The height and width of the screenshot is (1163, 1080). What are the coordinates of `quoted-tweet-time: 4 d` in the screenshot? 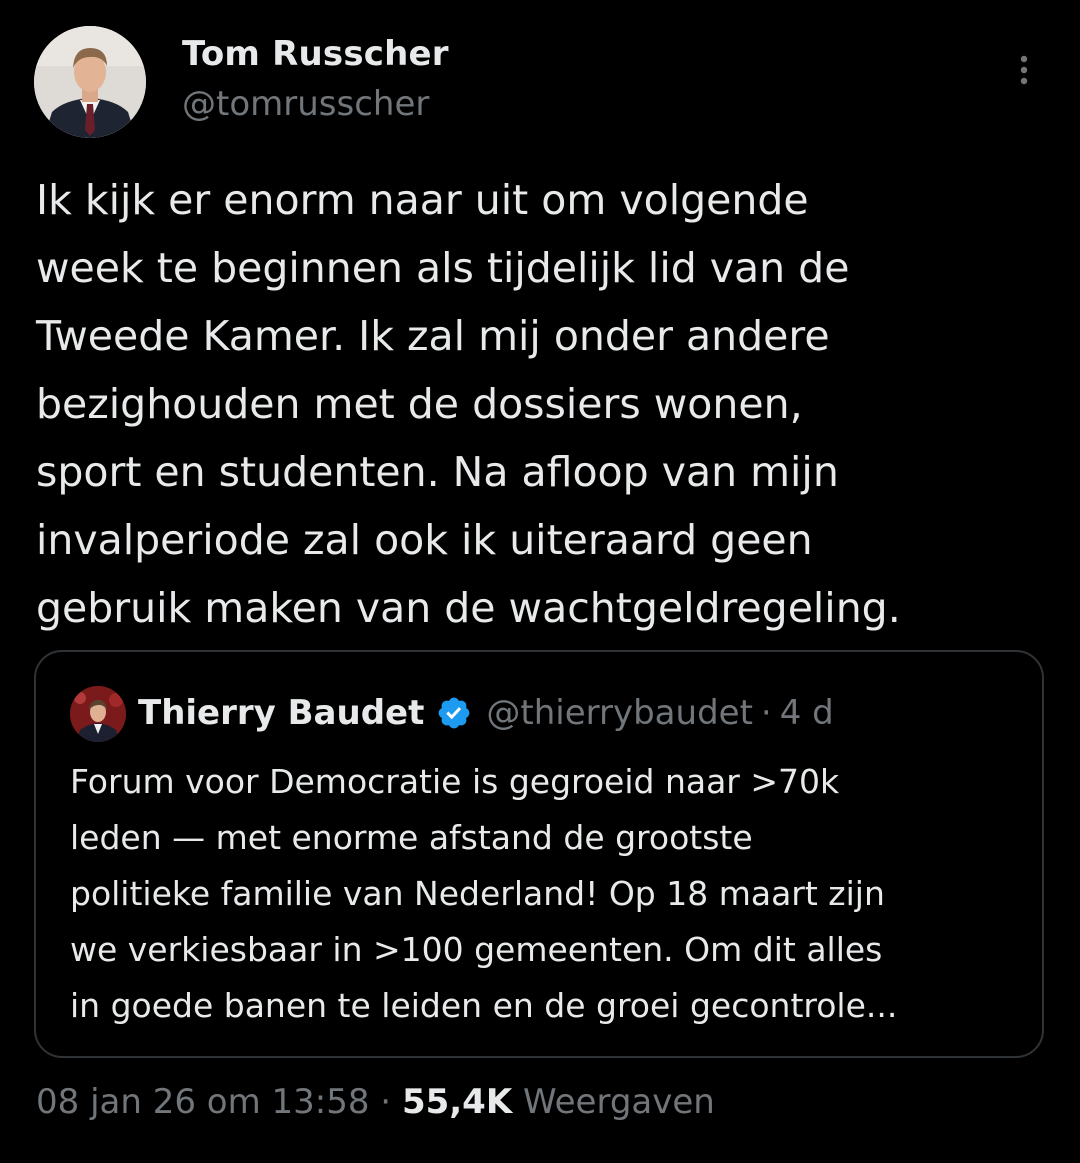 It's located at (807, 713).